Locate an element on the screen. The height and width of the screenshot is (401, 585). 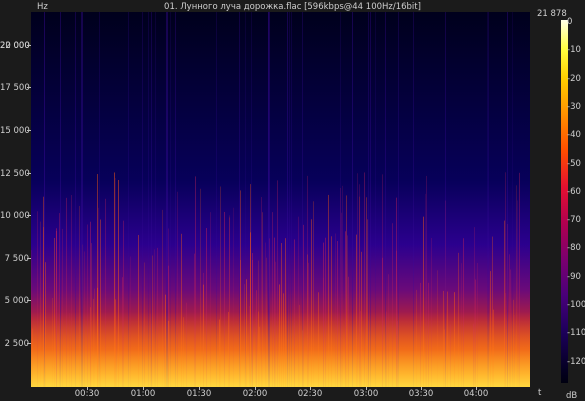
frequency-tick-label: 5 000 is located at coordinates (16, 301).